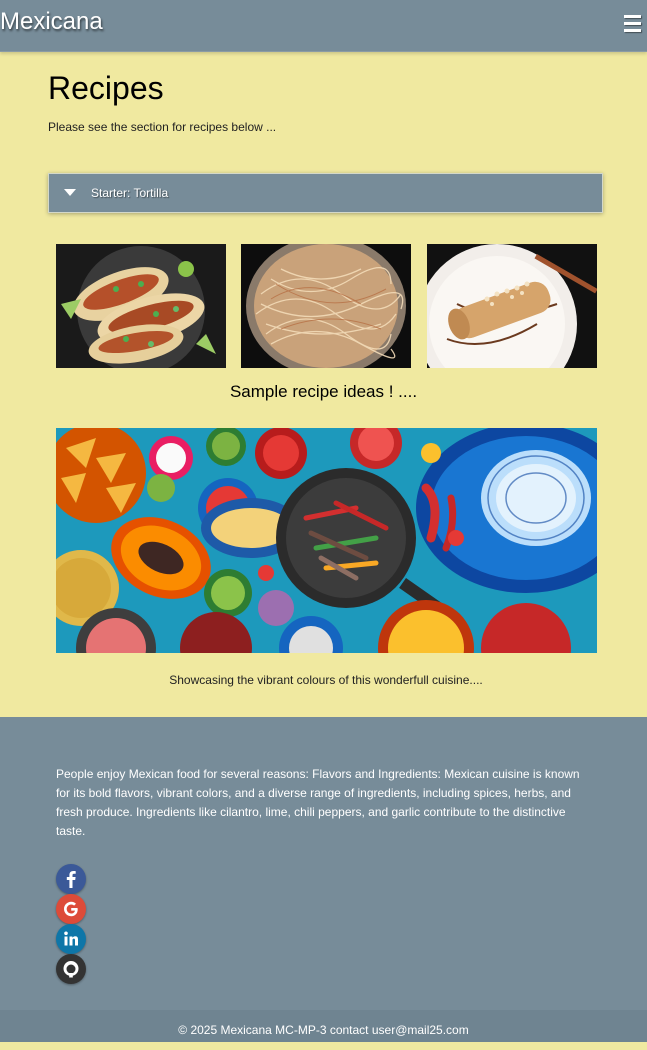  I want to click on facebook-icon, so click(71, 879).